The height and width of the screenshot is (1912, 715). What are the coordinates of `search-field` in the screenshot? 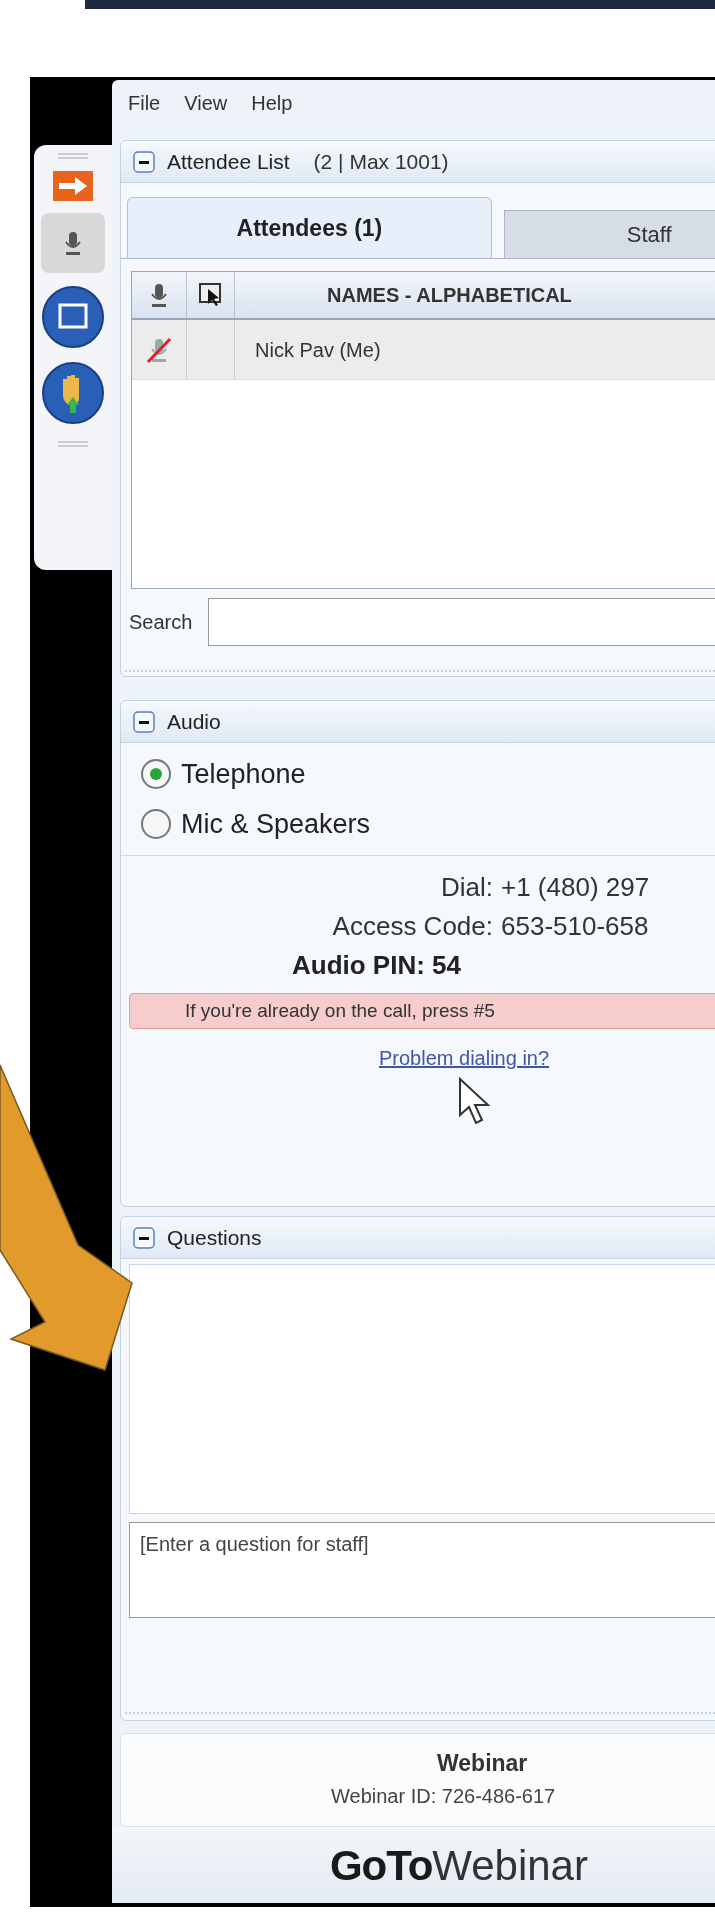 It's located at (461, 622).